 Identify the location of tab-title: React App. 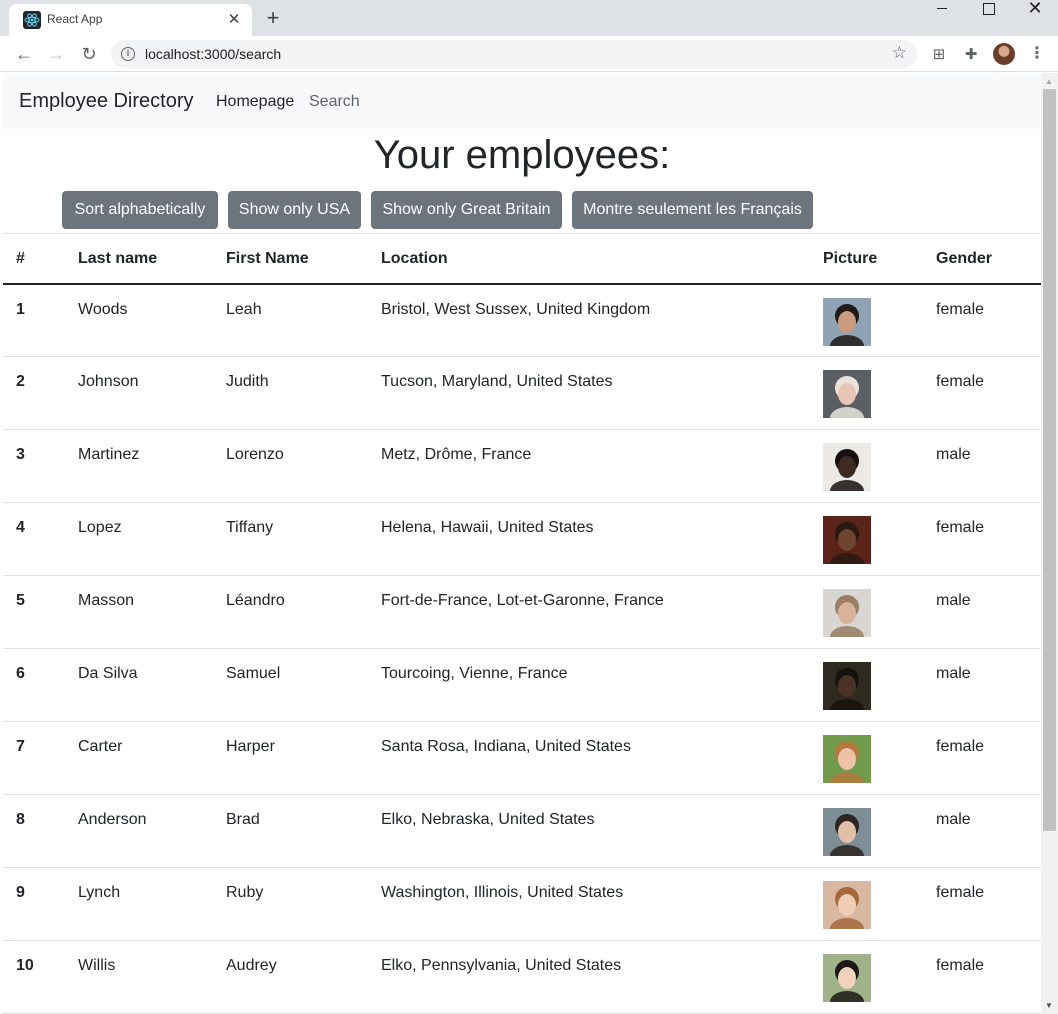
(75, 19).